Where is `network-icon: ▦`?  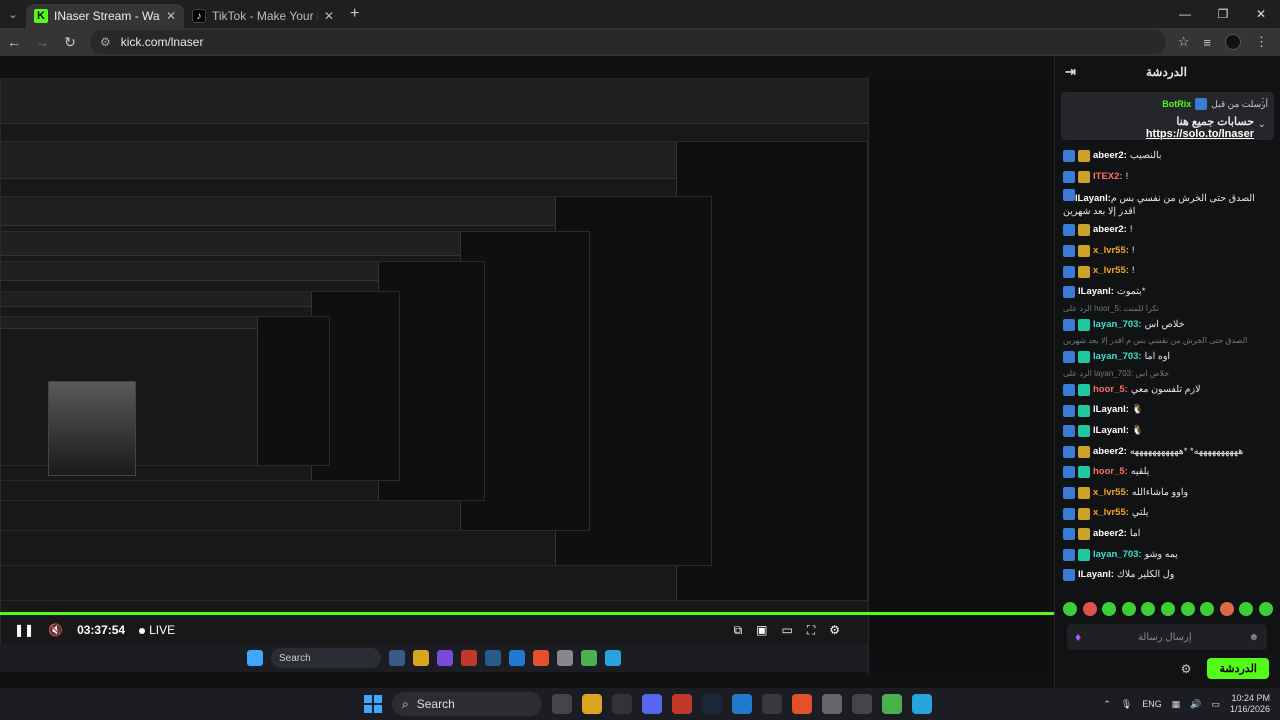
network-icon: ▦ is located at coordinates (1176, 704).